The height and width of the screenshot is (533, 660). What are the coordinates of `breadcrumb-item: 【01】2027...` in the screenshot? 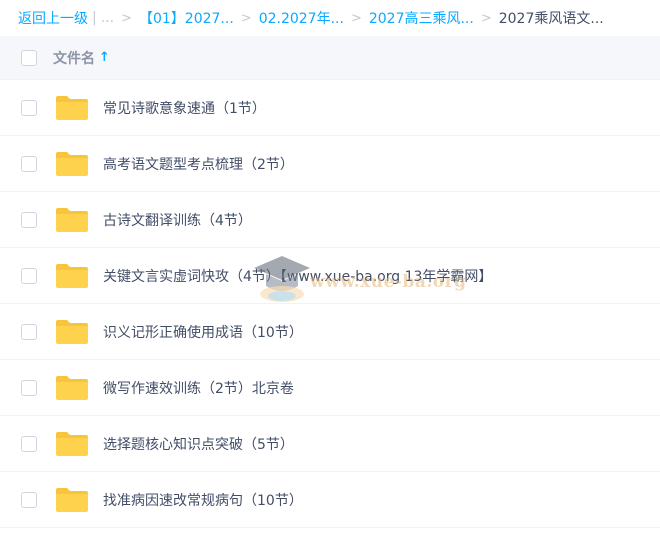 It's located at (186, 18).